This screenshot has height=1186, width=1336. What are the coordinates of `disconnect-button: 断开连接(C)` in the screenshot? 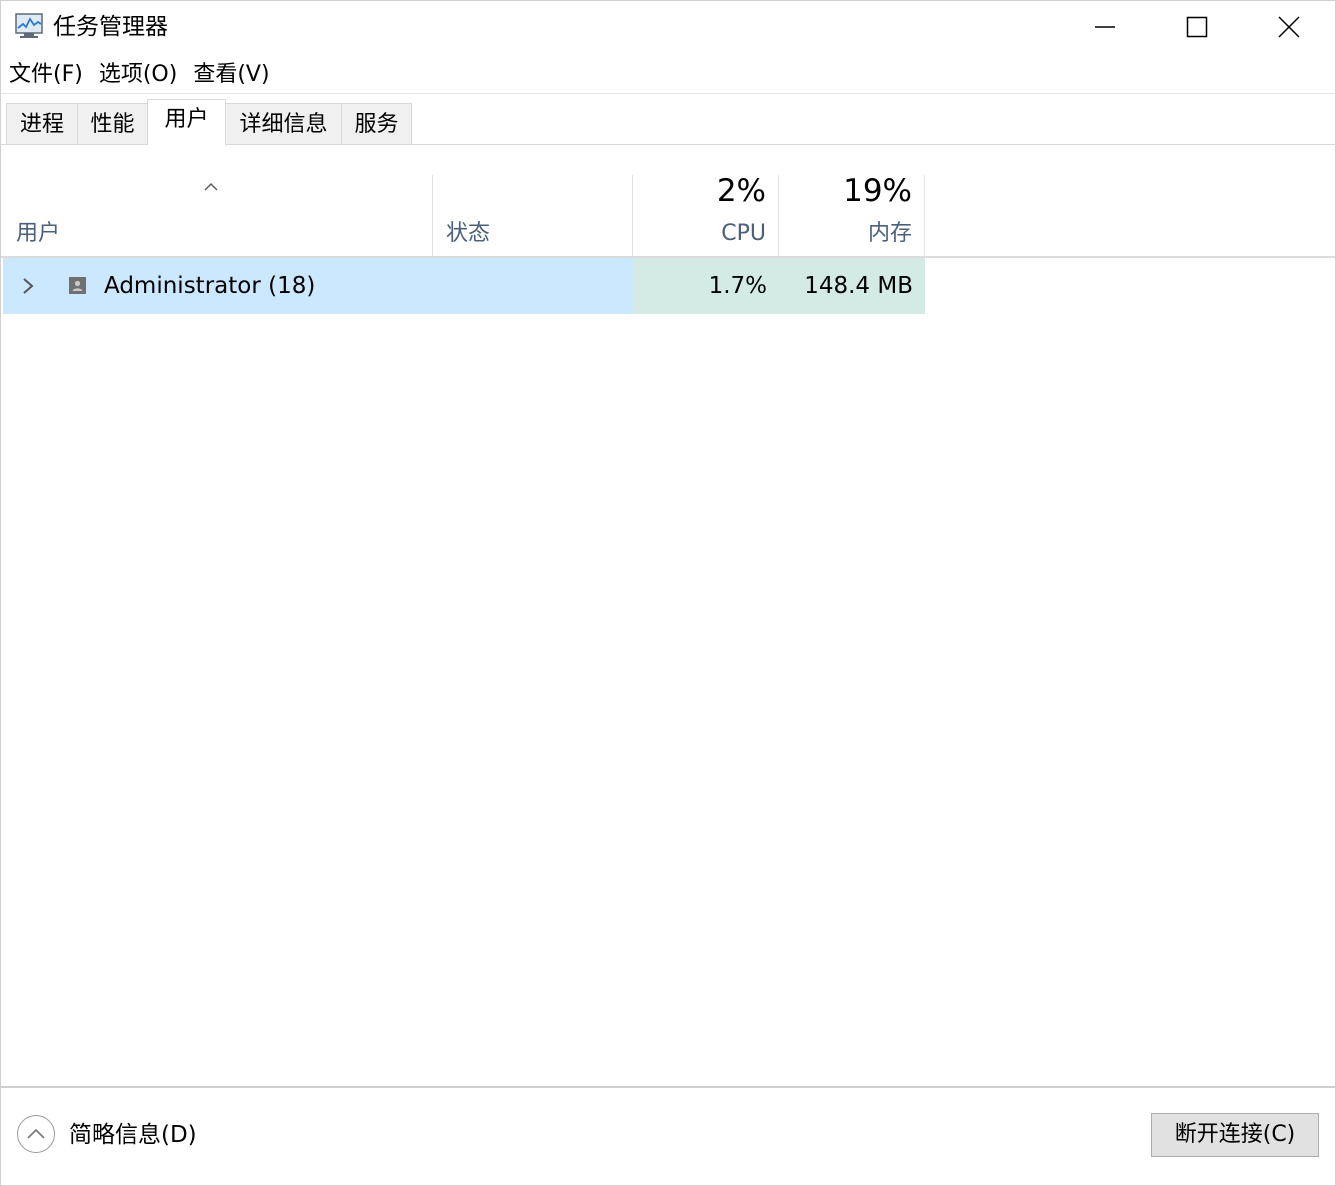 It's located at (1235, 1135).